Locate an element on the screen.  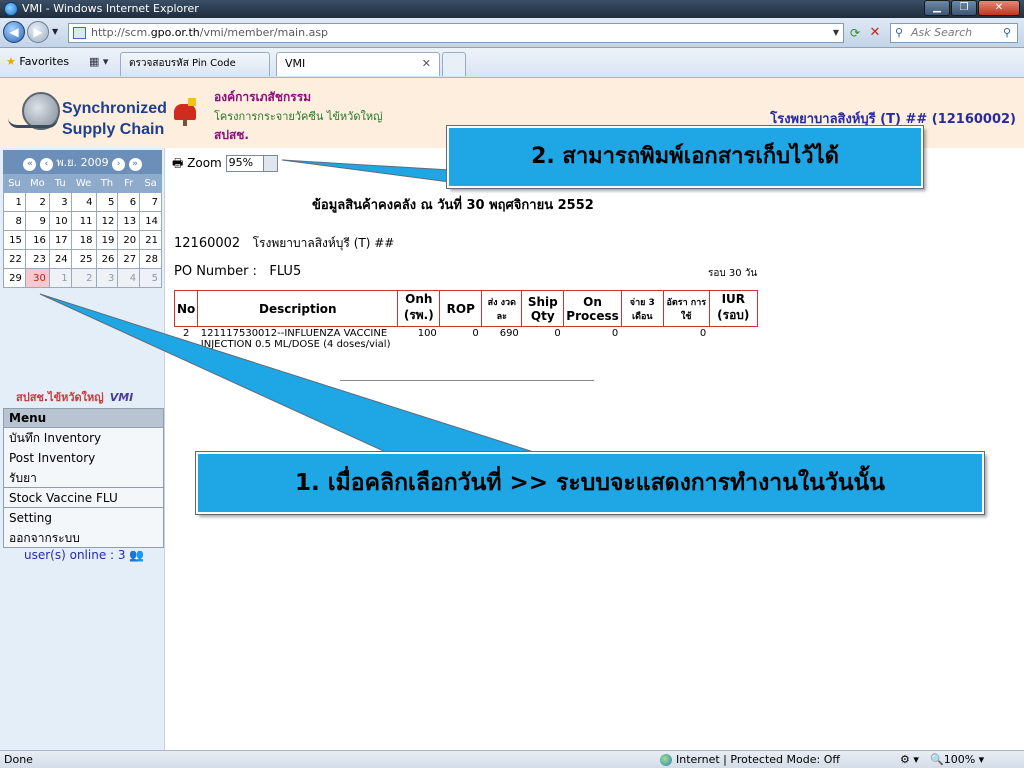
search-placeholder: Ask Search is located at coordinates (942, 32).